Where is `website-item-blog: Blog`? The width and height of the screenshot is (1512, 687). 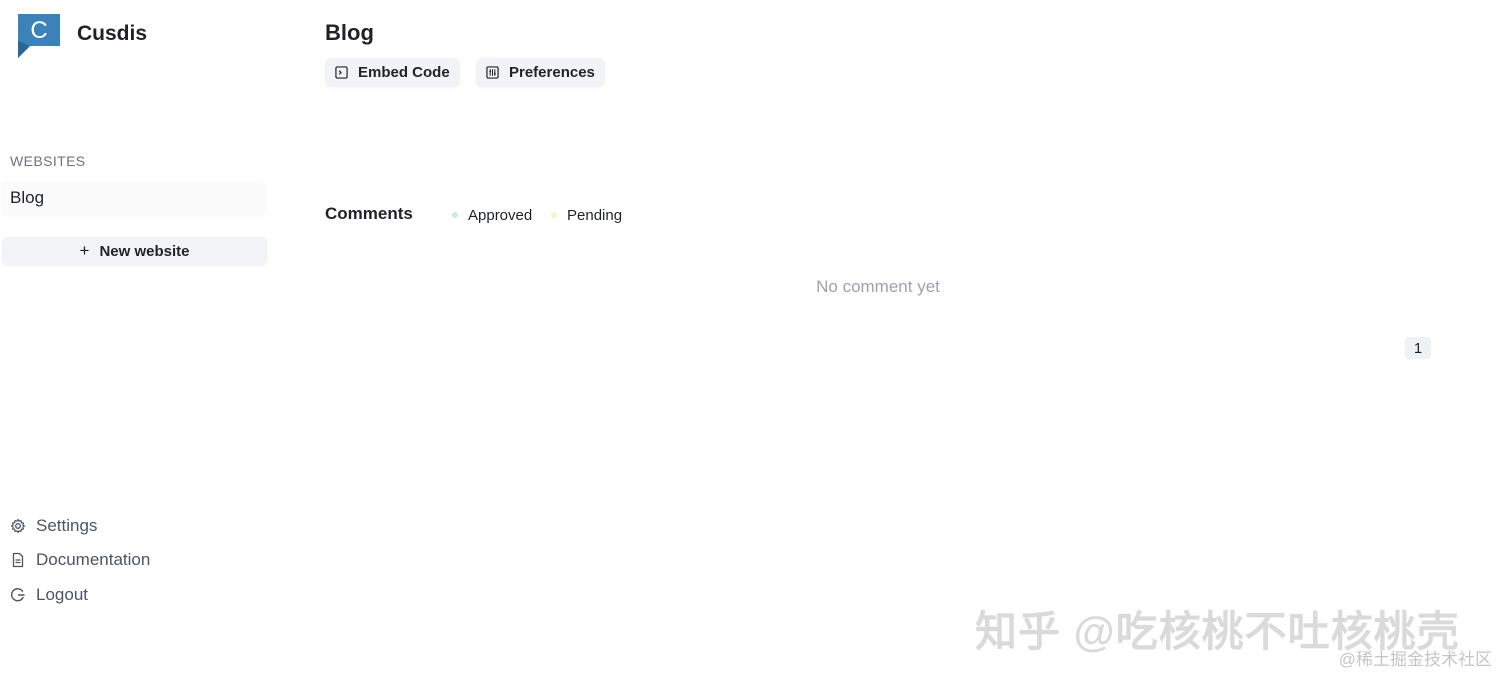 website-item-blog: Blog is located at coordinates (134, 198).